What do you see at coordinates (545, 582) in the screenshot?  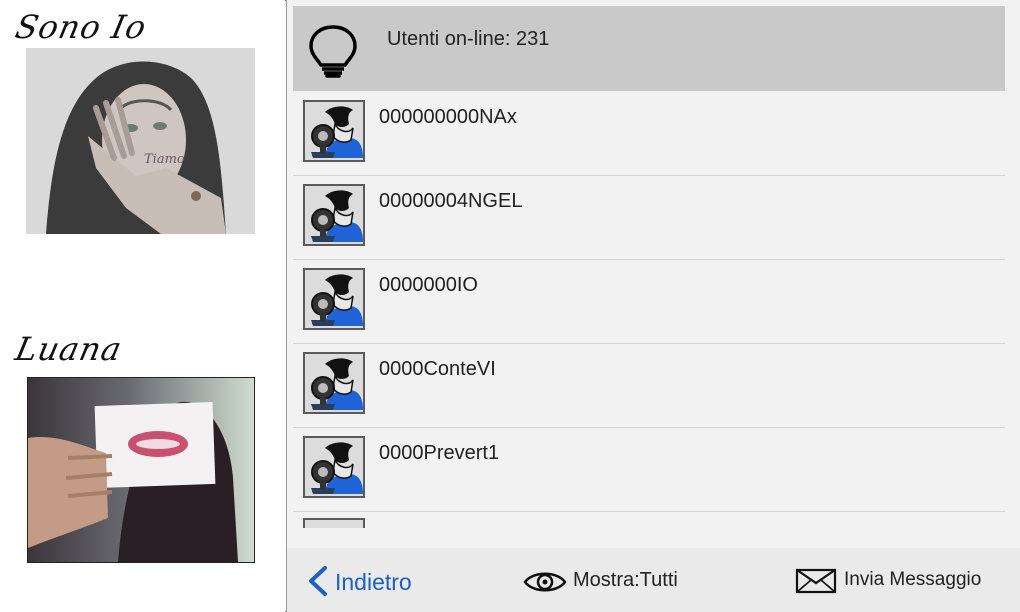 I see `eye-icon` at bounding box center [545, 582].